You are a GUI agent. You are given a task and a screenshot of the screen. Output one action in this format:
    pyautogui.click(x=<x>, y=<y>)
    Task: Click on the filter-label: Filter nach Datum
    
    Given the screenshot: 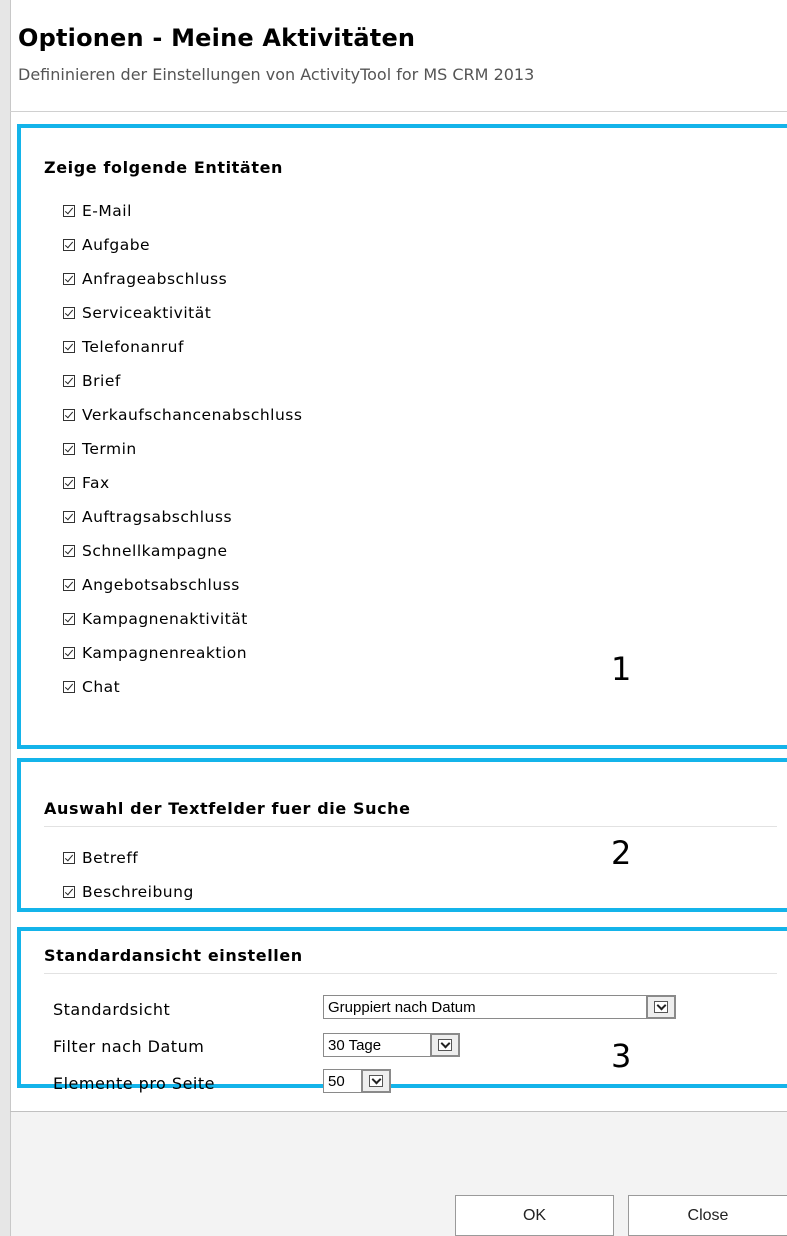 What is the action you would take?
    pyautogui.click(x=129, y=1046)
    